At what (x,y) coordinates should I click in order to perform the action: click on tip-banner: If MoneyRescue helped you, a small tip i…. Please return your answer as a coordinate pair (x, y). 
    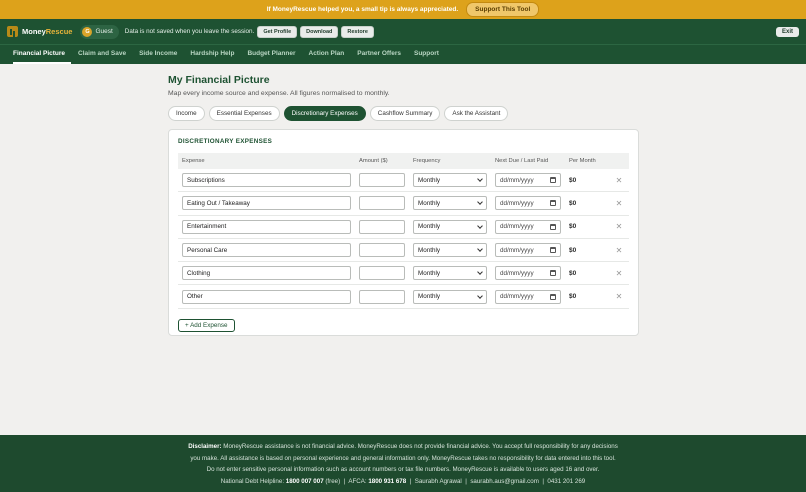
    Looking at the image, I should click on (403, 9).